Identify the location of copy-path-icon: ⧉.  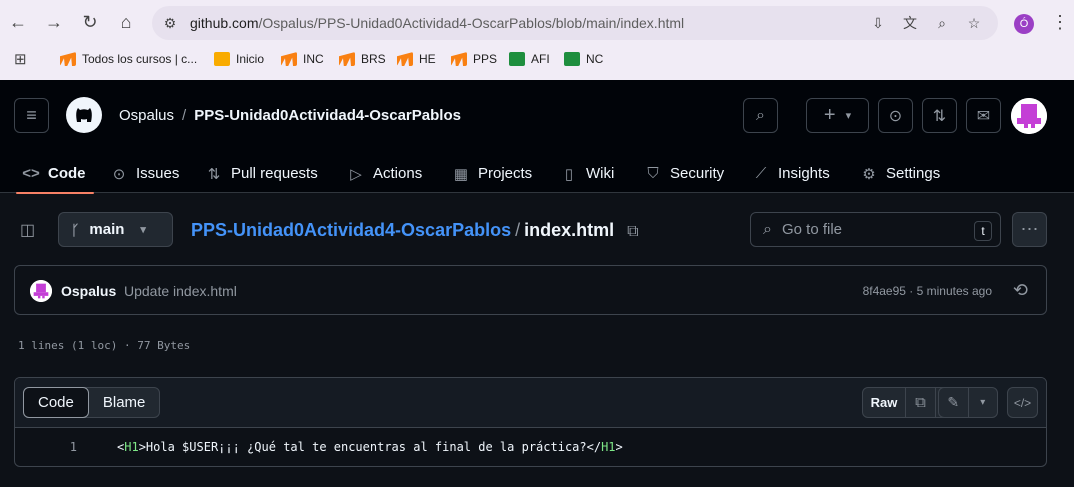
(632, 231).